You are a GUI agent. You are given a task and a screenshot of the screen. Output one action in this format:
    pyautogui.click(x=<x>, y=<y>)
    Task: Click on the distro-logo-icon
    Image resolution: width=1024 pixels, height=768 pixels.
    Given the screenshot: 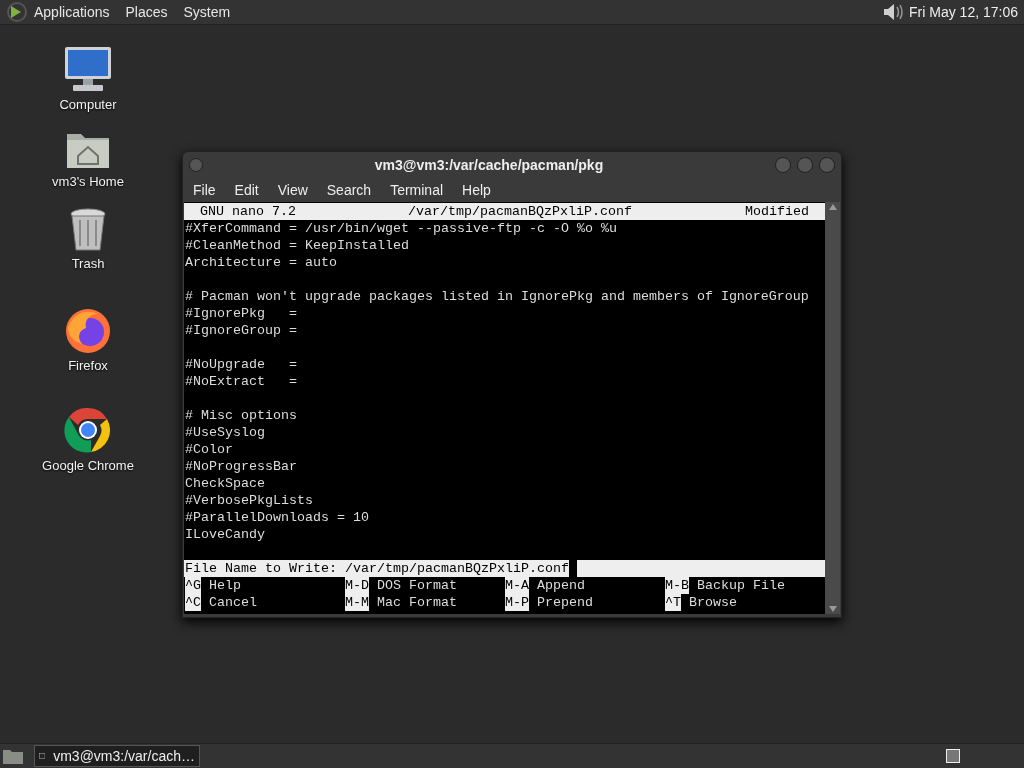 What is the action you would take?
    pyautogui.click(x=17, y=12)
    